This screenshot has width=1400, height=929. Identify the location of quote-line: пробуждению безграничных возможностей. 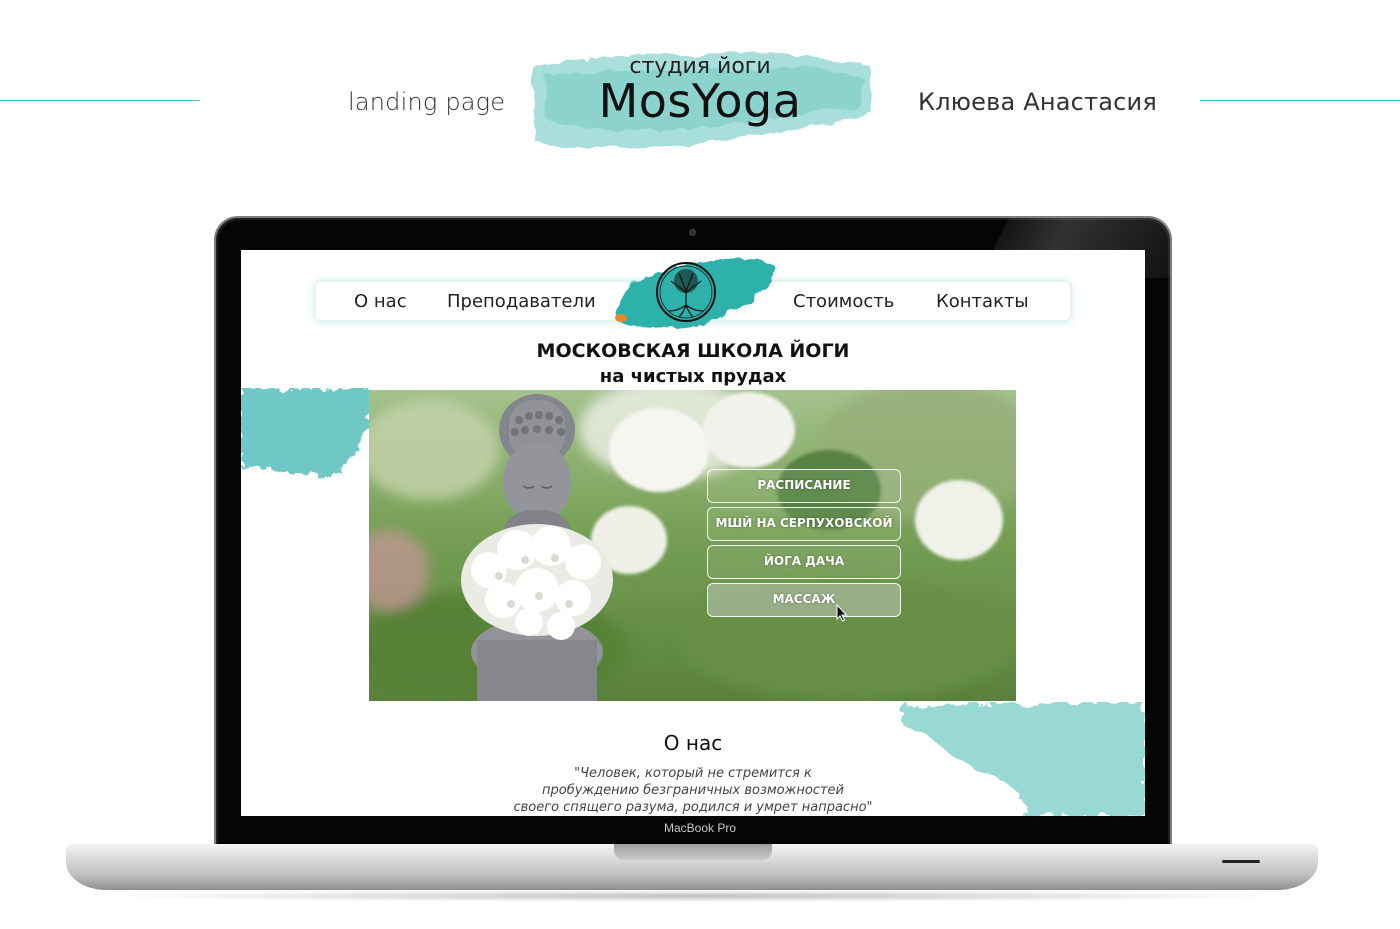
(693, 790).